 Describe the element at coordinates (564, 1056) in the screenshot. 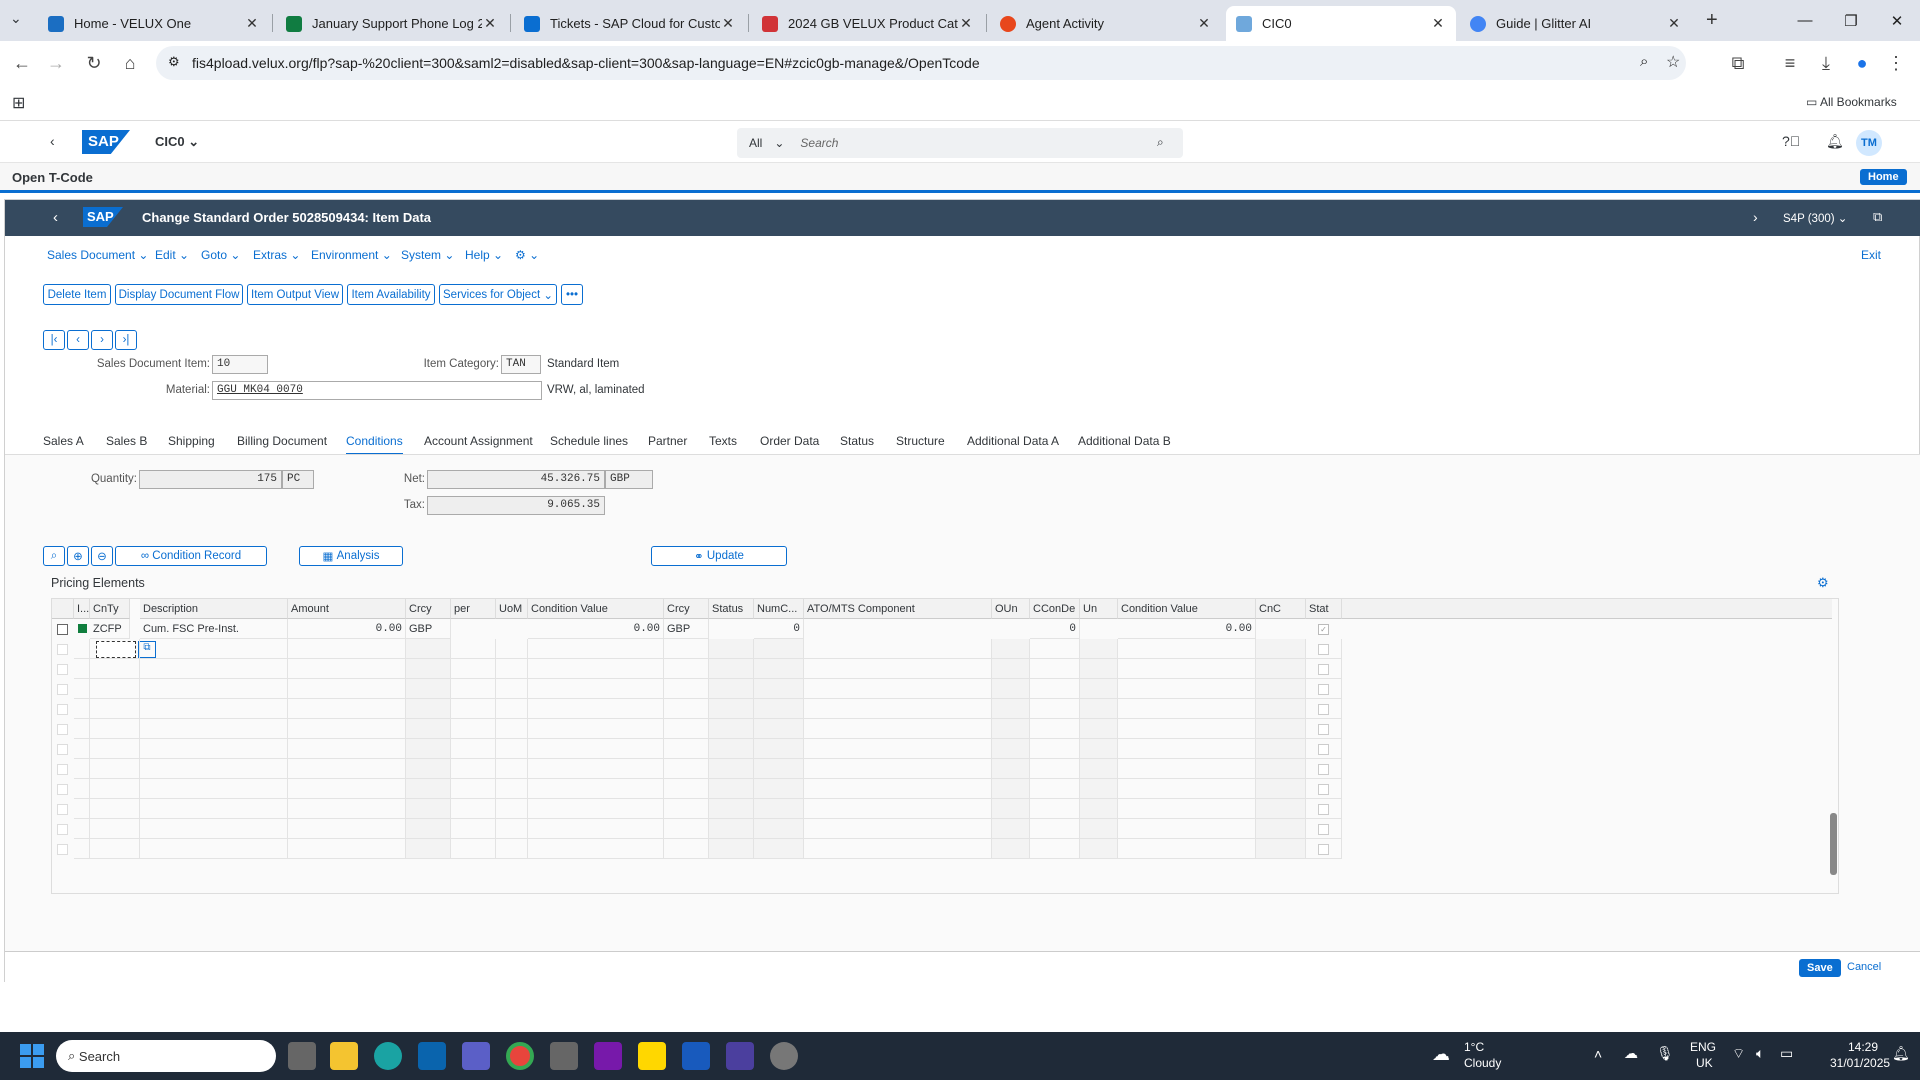

I see `calculator-icon` at that location.